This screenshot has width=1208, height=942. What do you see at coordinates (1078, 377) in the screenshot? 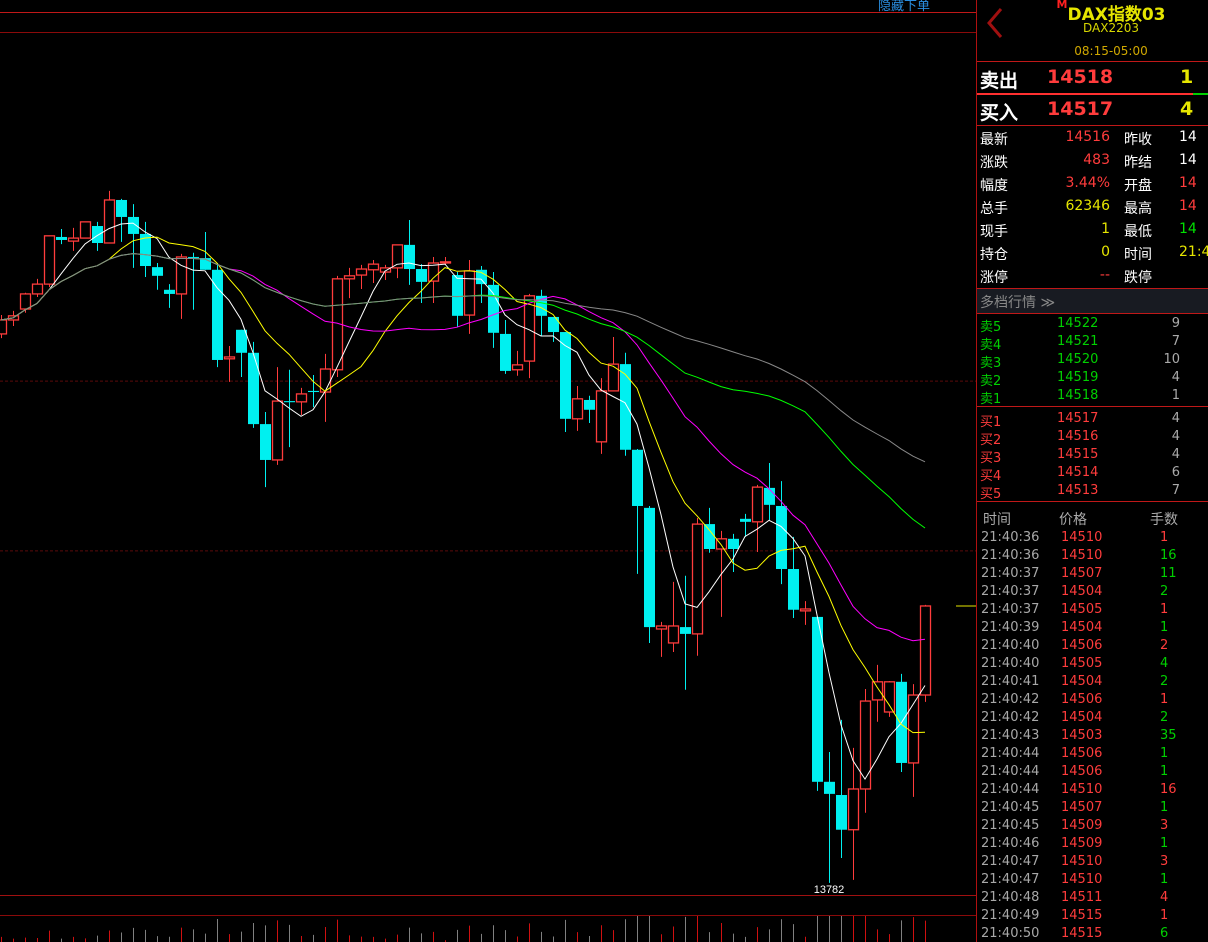
I see `ask-level-price: 14519` at bounding box center [1078, 377].